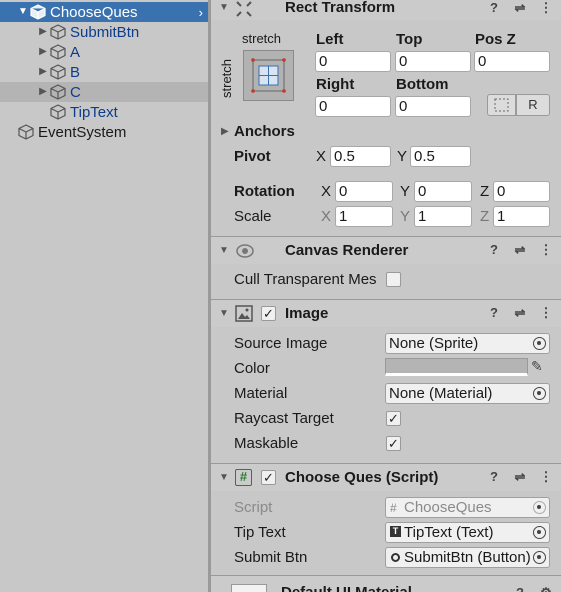 The height and width of the screenshot is (592, 561). What do you see at coordinates (264, 131) in the screenshot?
I see `anchors-label: Anchors` at bounding box center [264, 131].